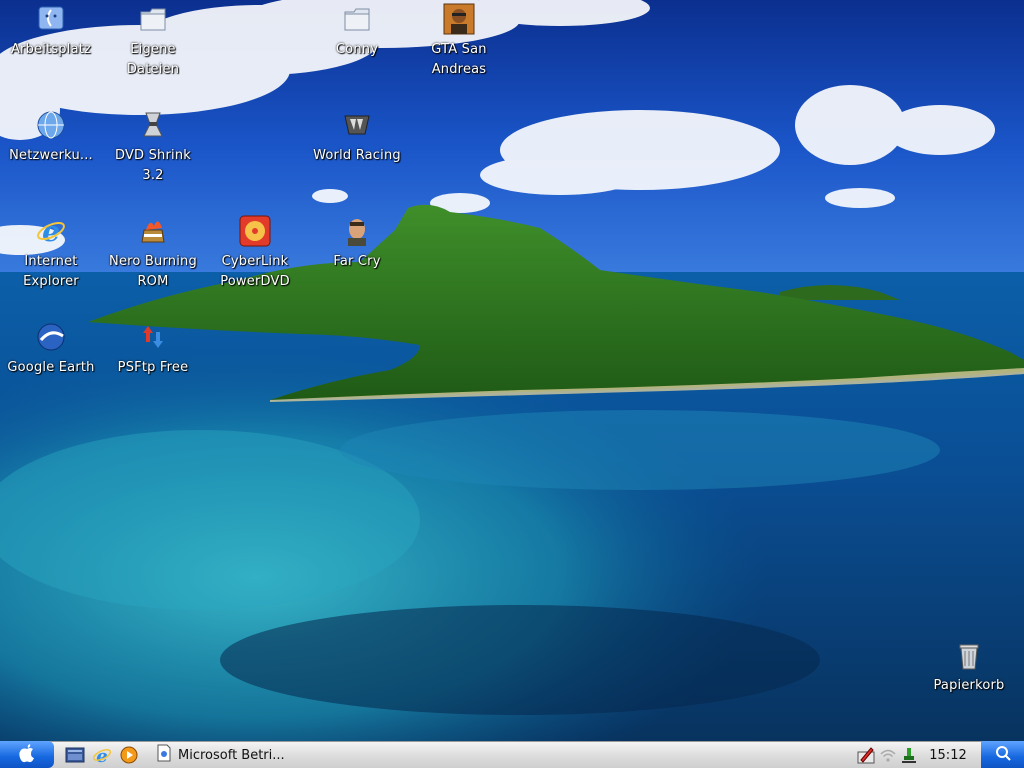  I want to click on game-icon, so click(459, 19).